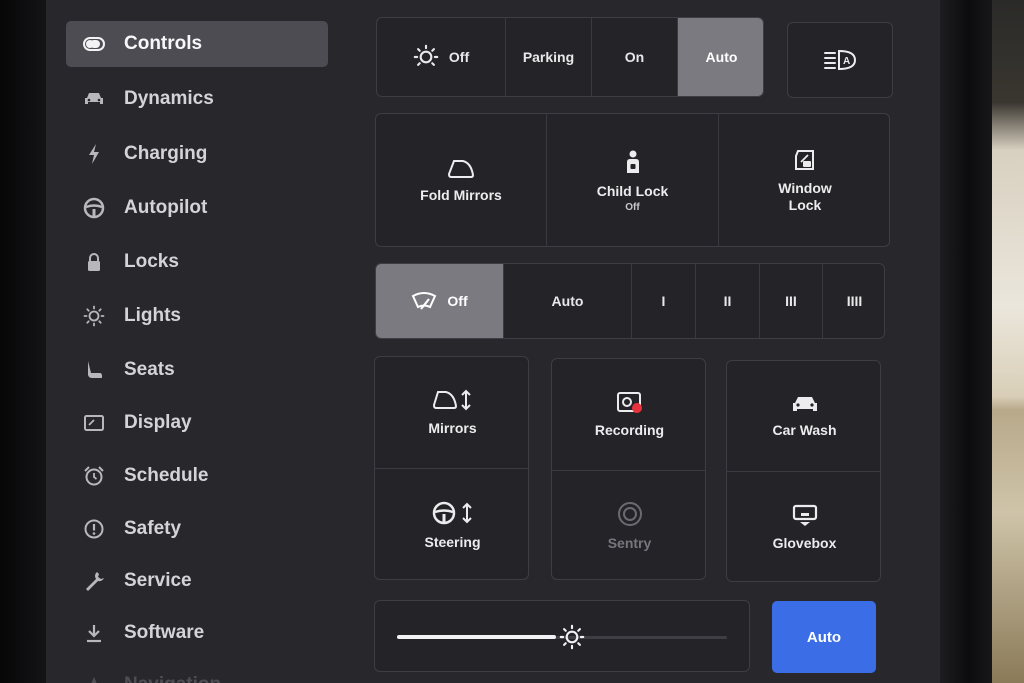 The image size is (1024, 683). What do you see at coordinates (94, 678) in the screenshot?
I see `navigation-icon` at bounding box center [94, 678].